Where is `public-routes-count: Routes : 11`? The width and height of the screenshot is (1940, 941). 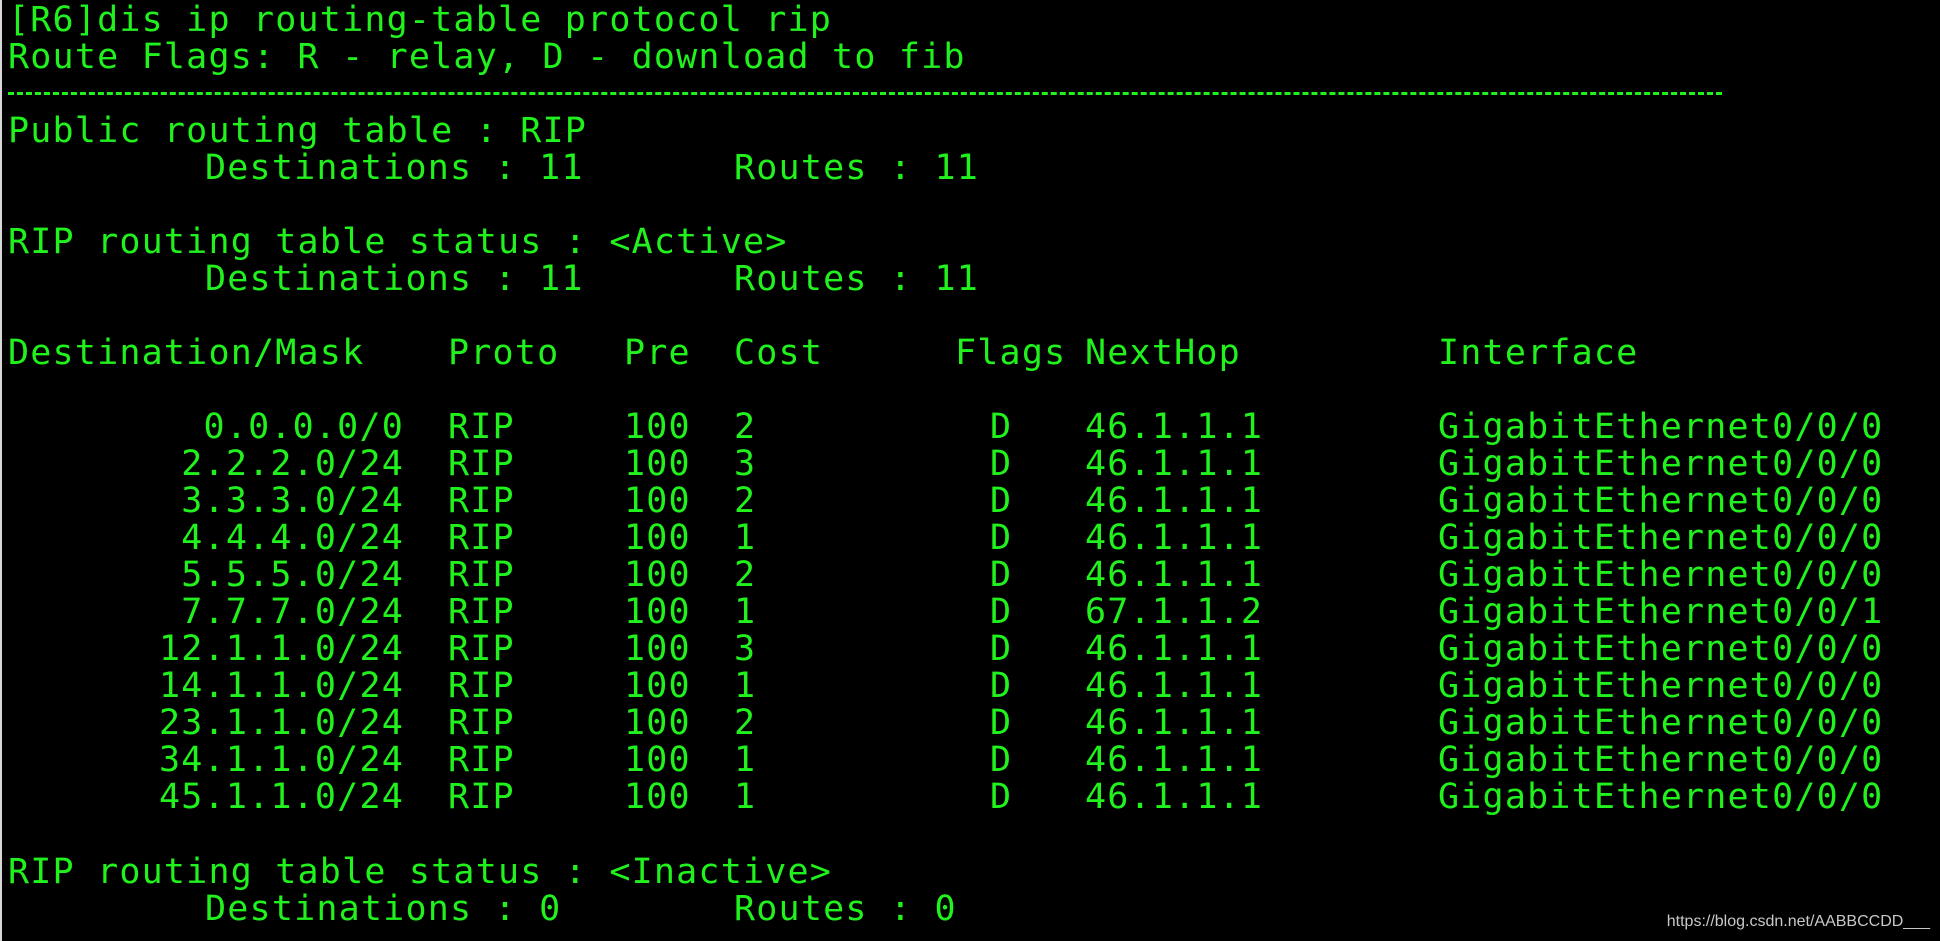
public-routes-count: Routes : 11 is located at coordinates (856, 168).